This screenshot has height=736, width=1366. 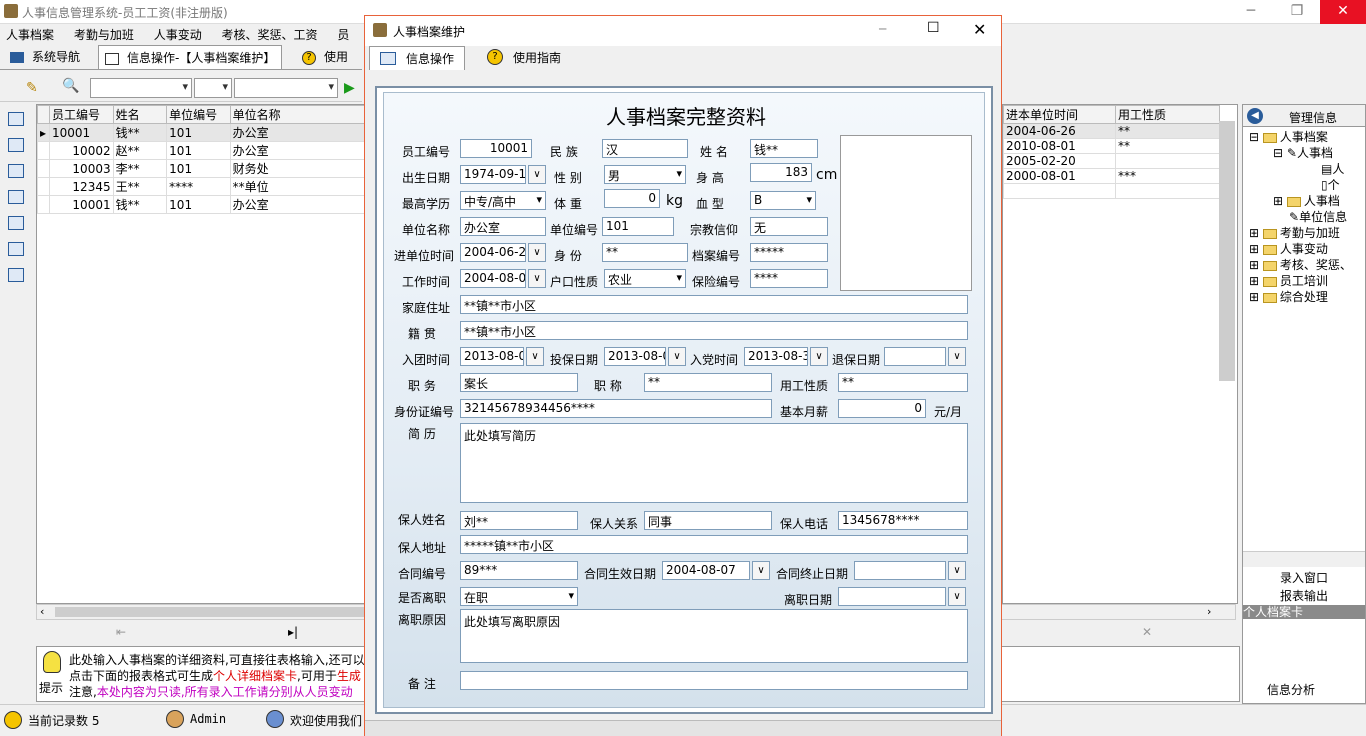 I want to click on table-row: 10001 钱** 101 办公室, so click(x=201, y=204).